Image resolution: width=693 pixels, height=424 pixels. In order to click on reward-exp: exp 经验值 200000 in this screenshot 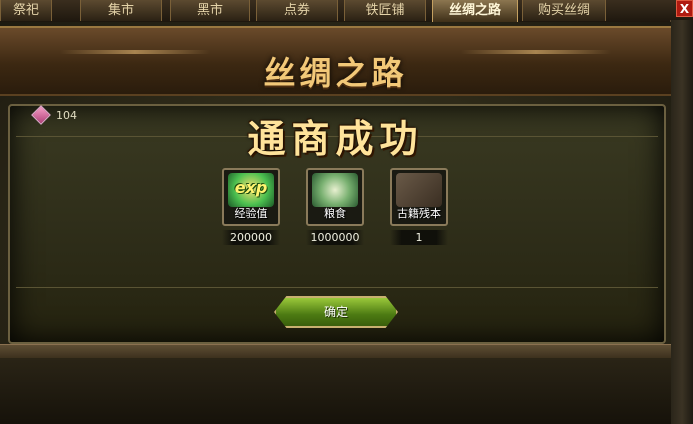, I will do `click(253, 206)`.